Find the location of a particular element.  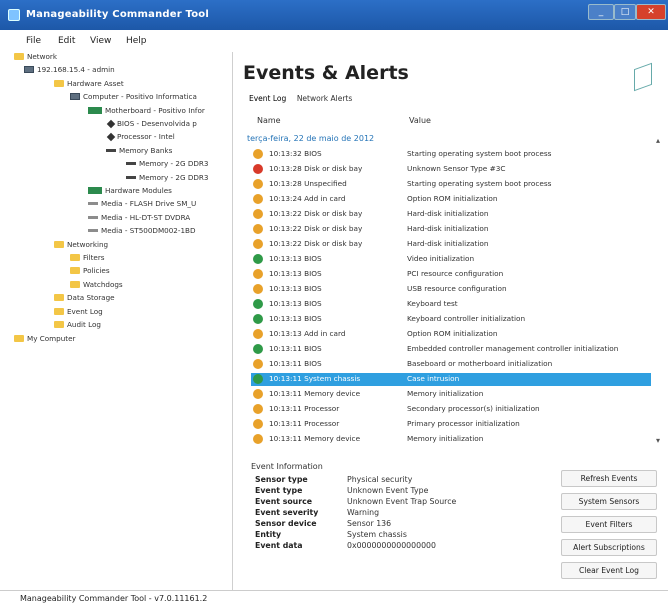

refresh-events-button: Refresh Events is located at coordinates (609, 478).